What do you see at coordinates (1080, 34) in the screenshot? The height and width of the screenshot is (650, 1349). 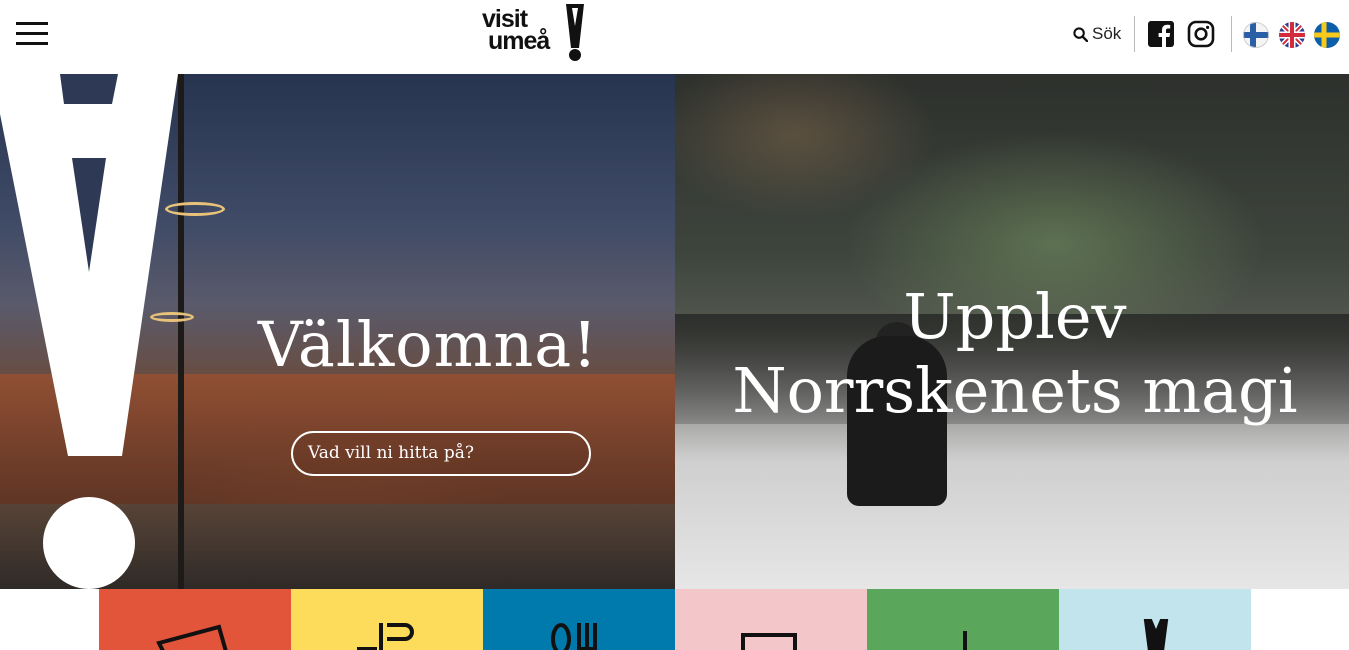 I see `search-icon` at bounding box center [1080, 34].